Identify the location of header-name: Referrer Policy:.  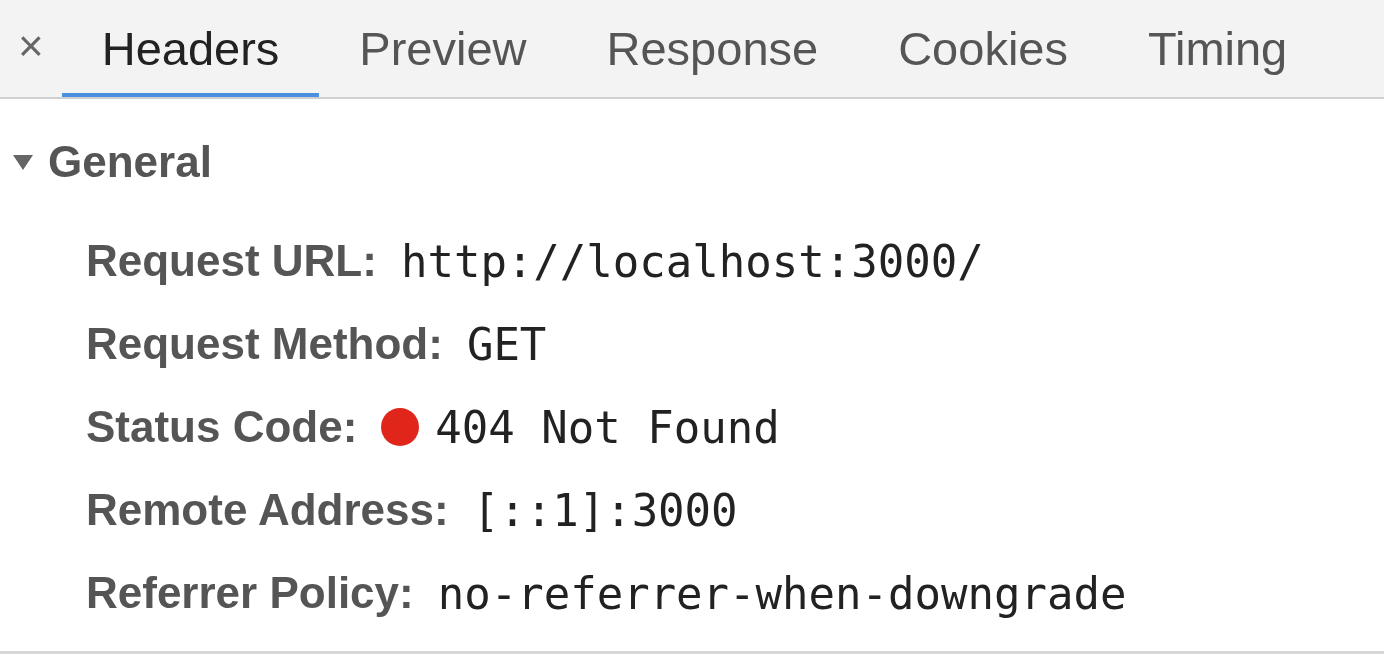
(250, 593).